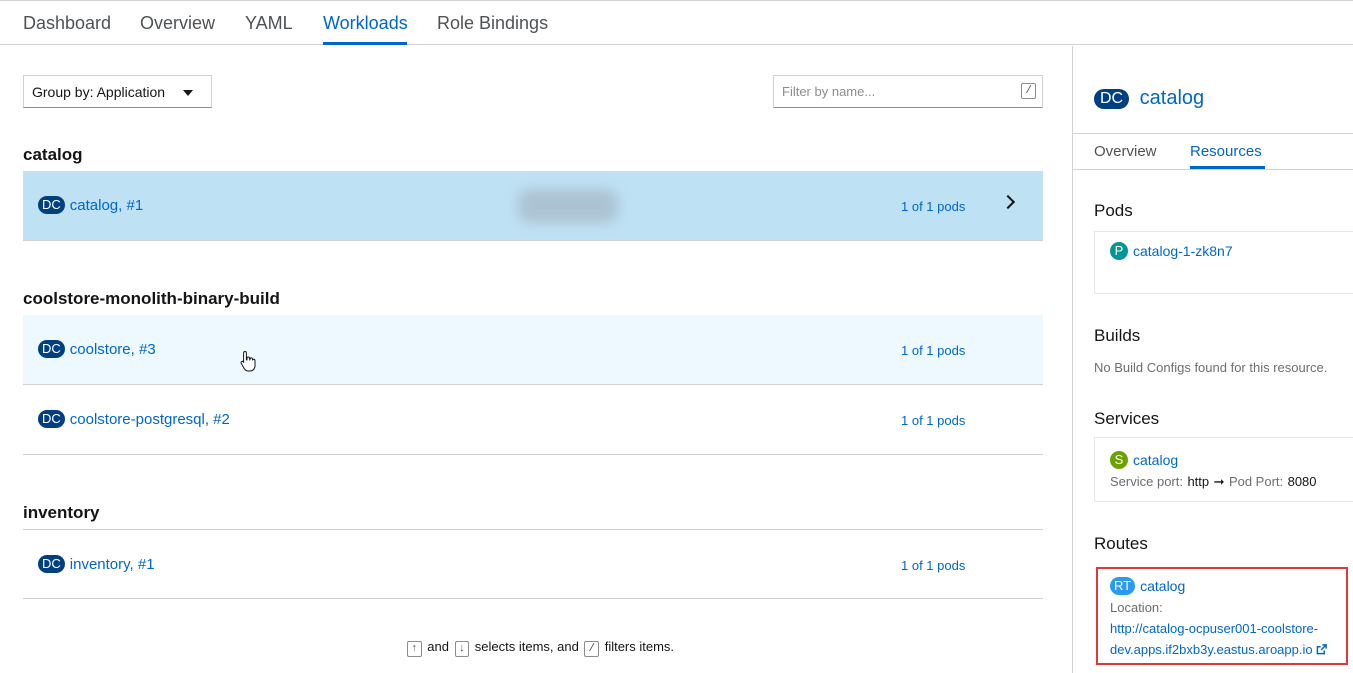  What do you see at coordinates (414, 649) in the screenshot?
I see `up-arrow-key: ↑` at bounding box center [414, 649].